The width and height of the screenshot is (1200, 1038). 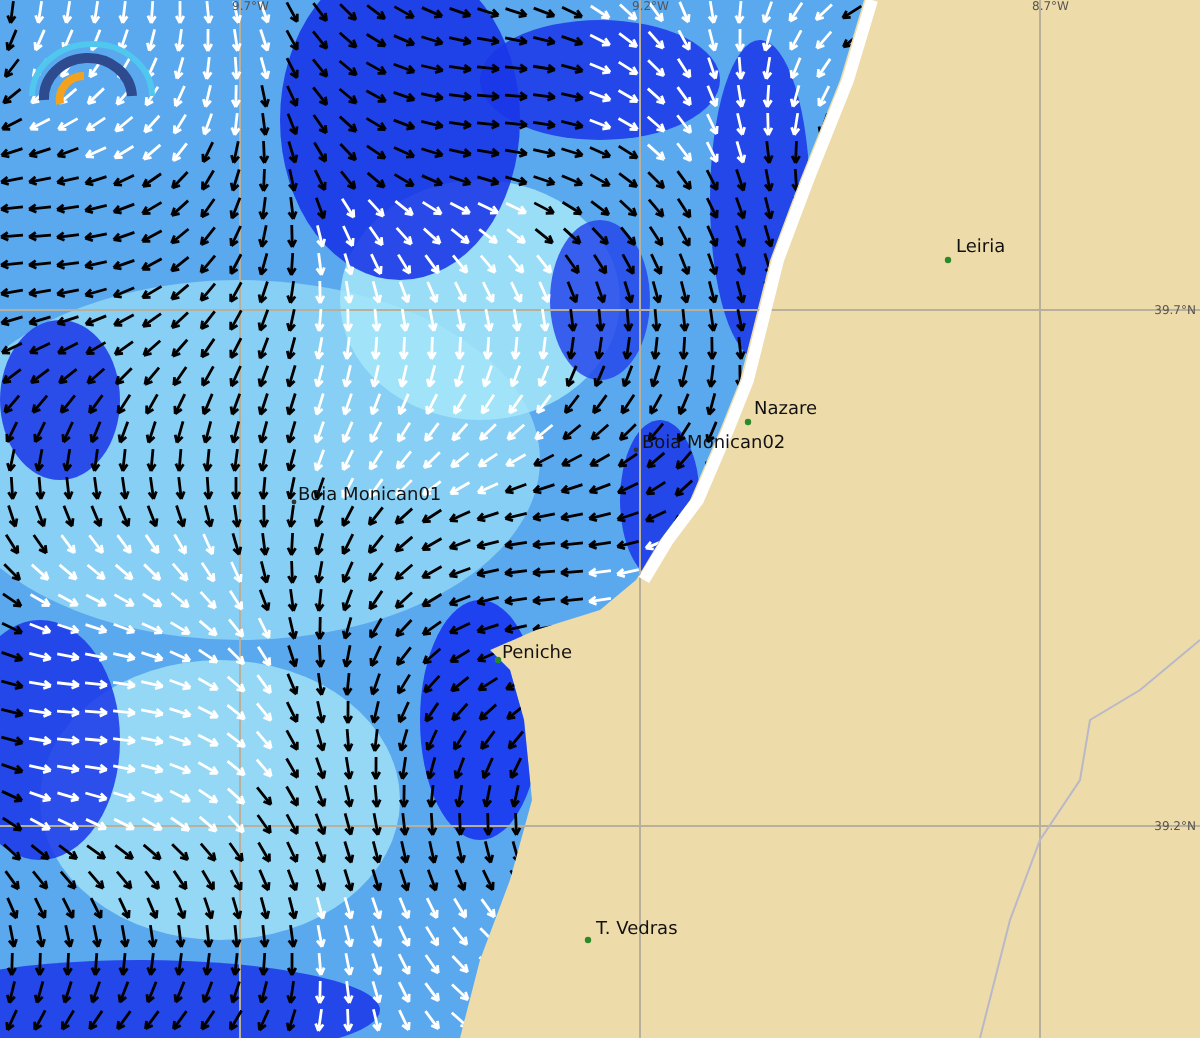 I want to click on town-label: Nazare, so click(x=786, y=410).